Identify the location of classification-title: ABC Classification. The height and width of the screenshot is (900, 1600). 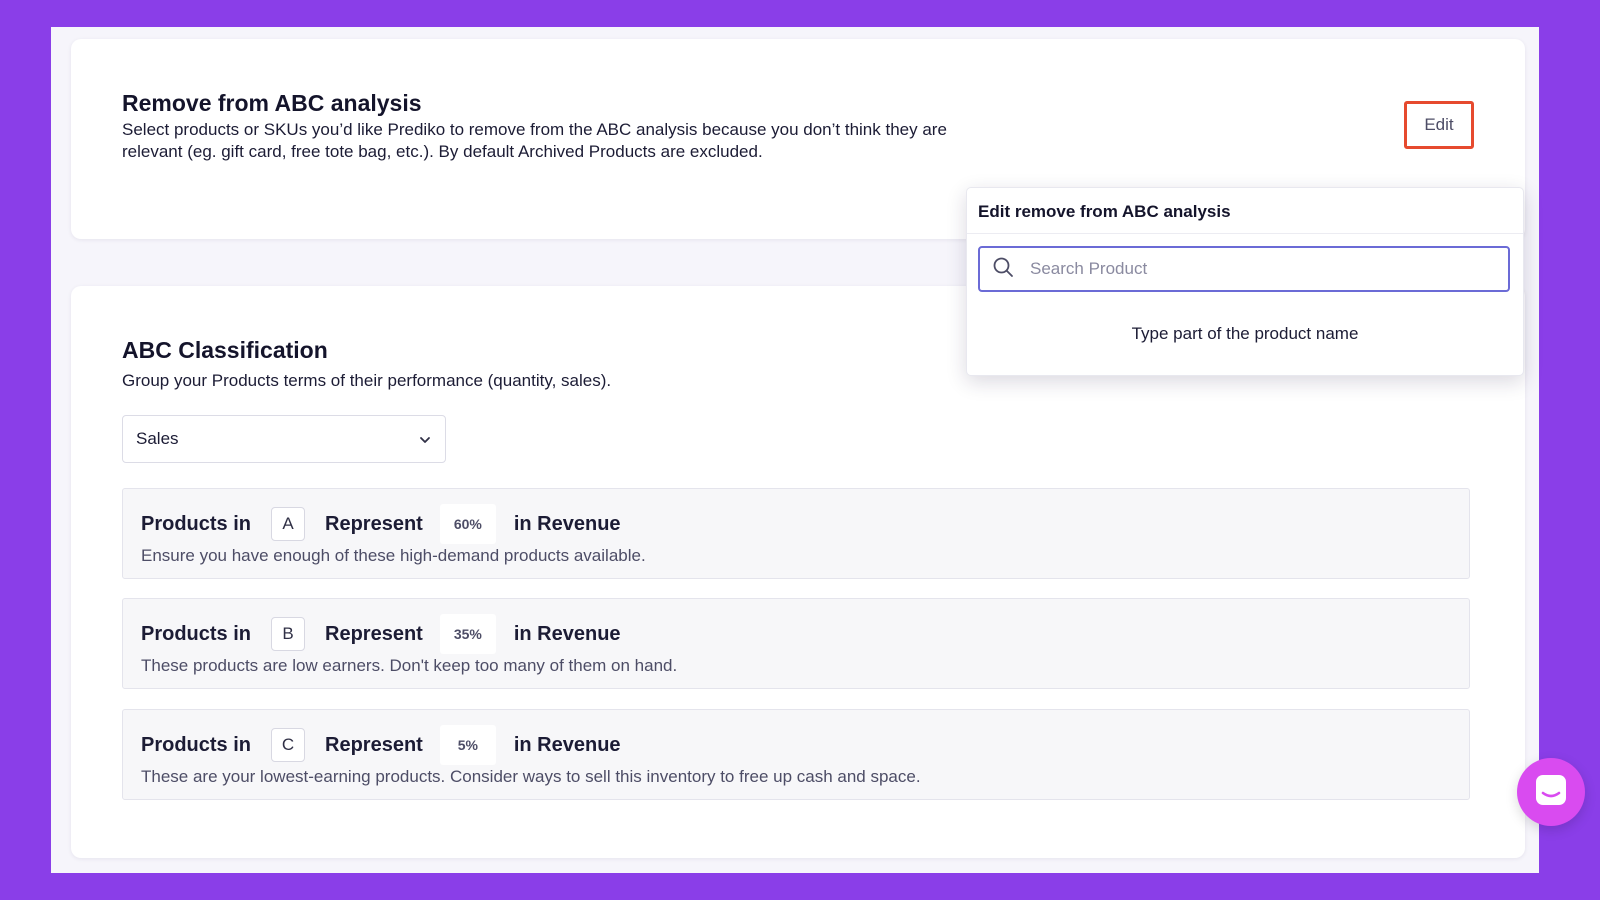
(225, 350).